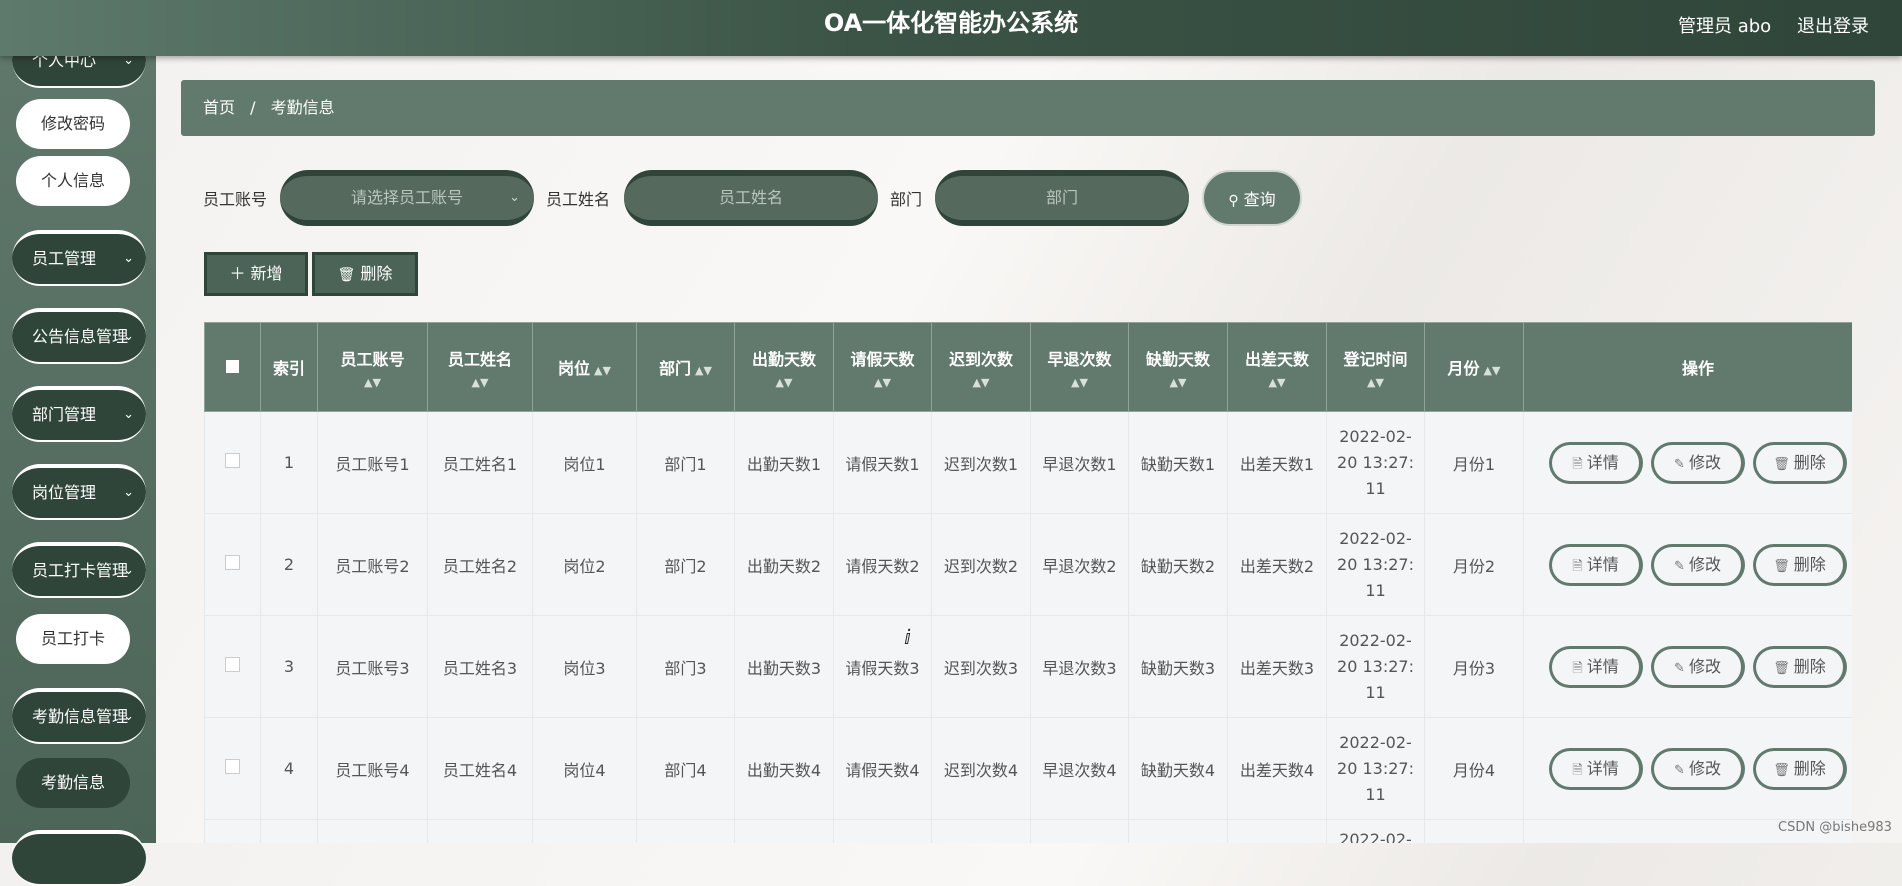 Image resolution: width=1902 pixels, height=886 pixels. I want to click on account-select: 请选择员工账号 ⌄, so click(407, 198).